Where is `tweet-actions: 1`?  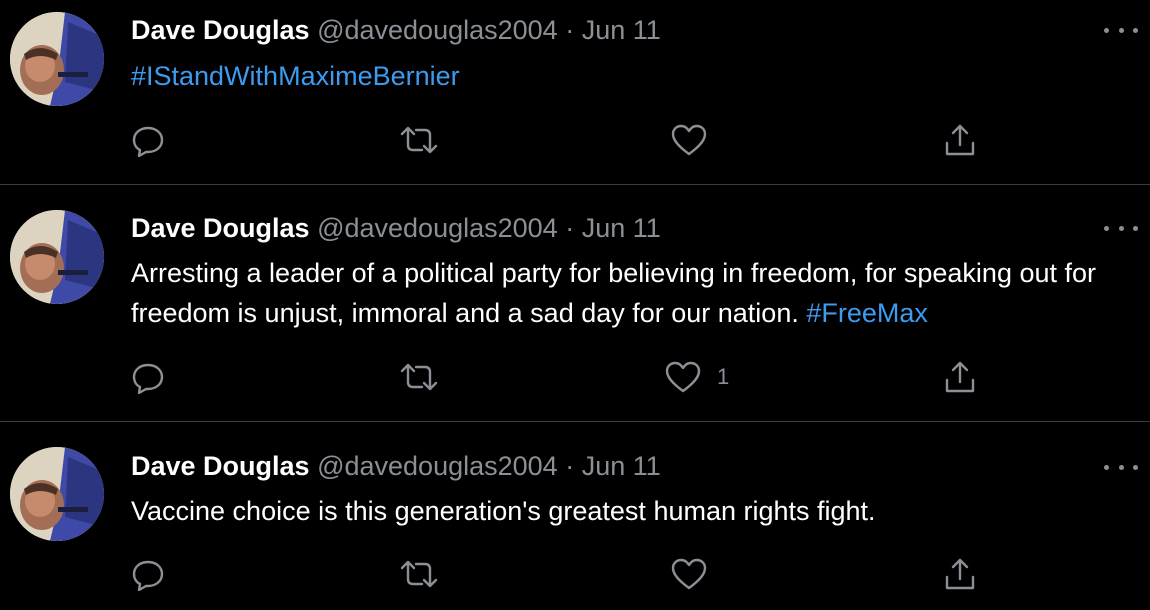 tweet-actions: 1 is located at coordinates (575, 377).